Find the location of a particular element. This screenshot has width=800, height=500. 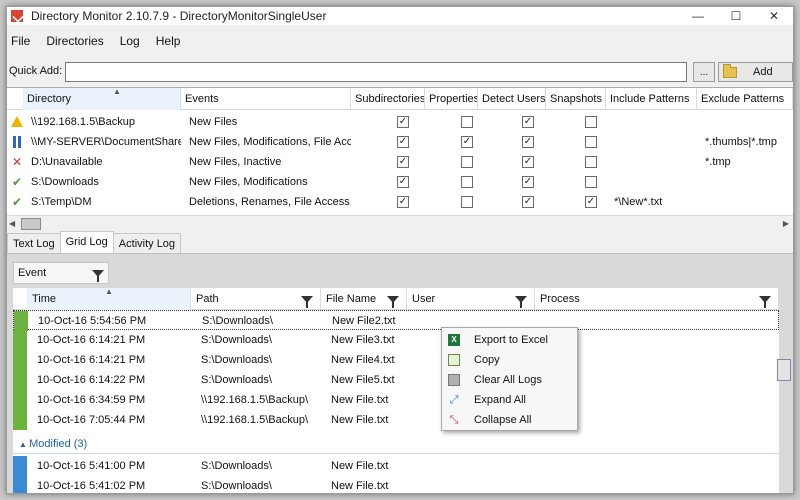

column-header-exclude-patterns: Exclude Patterns is located at coordinates (745, 99).